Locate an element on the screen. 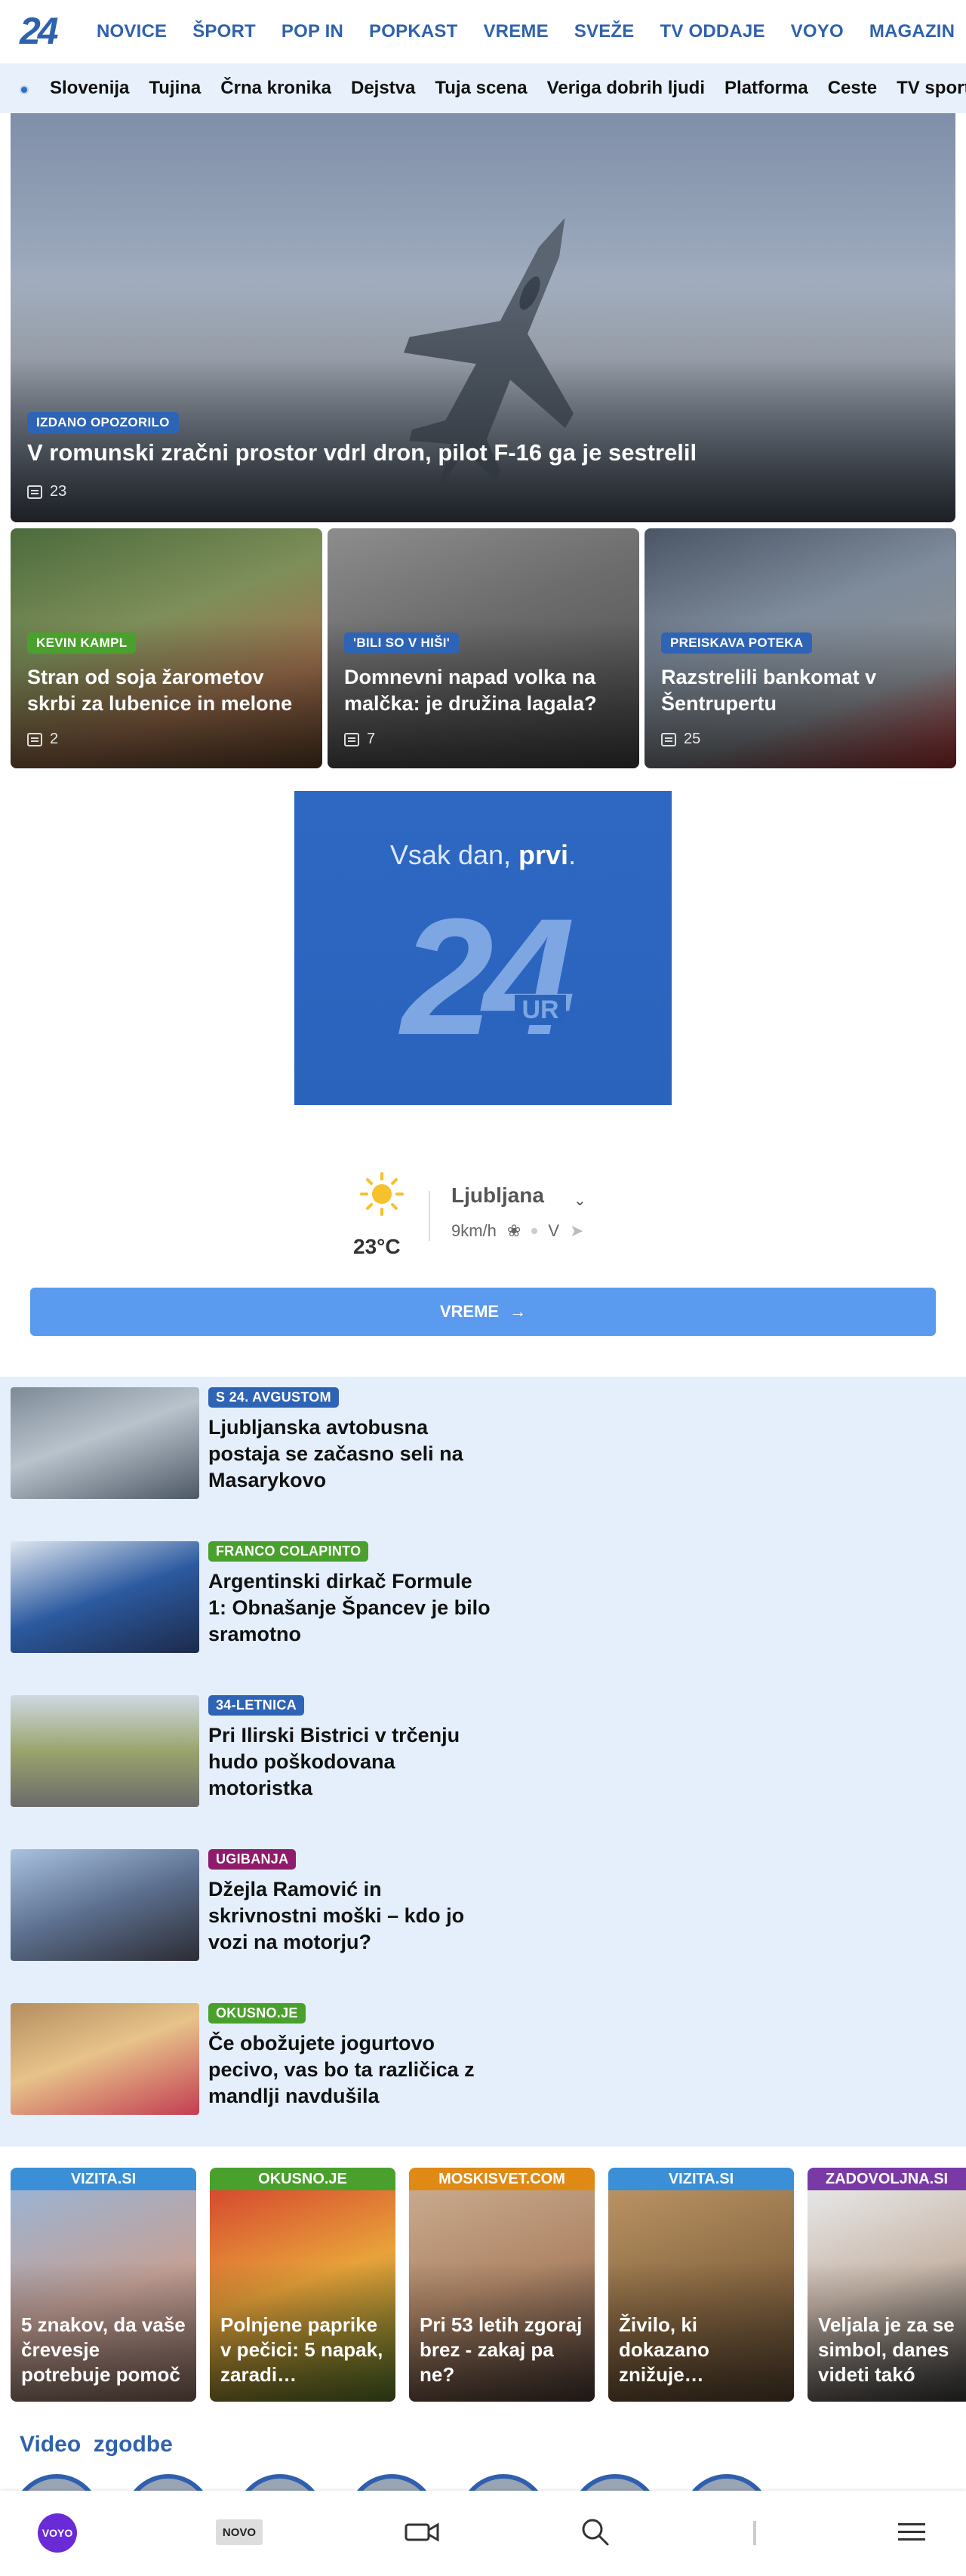 The width and height of the screenshot is (966, 2576). hamburger-menu-icon is located at coordinates (912, 2532).